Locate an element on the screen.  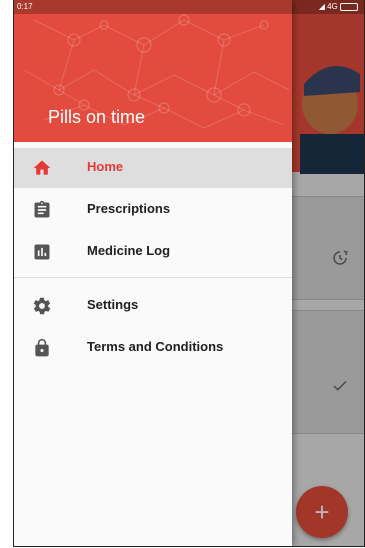
drawer-item-medicine-log: Medicine Log is located at coordinates (153, 252).